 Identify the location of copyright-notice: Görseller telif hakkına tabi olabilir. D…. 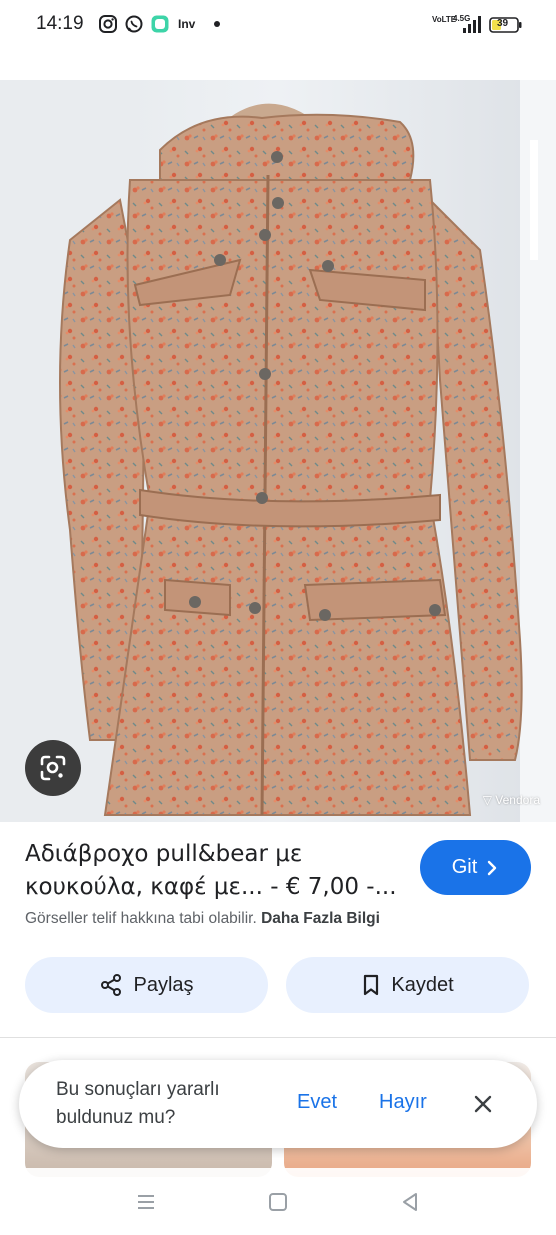
(202, 919).